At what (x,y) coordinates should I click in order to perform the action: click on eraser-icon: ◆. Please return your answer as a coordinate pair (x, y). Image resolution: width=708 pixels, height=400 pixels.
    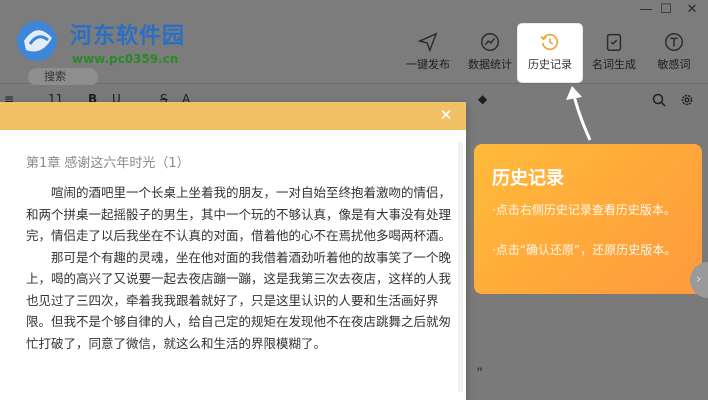
    Looking at the image, I should click on (482, 99).